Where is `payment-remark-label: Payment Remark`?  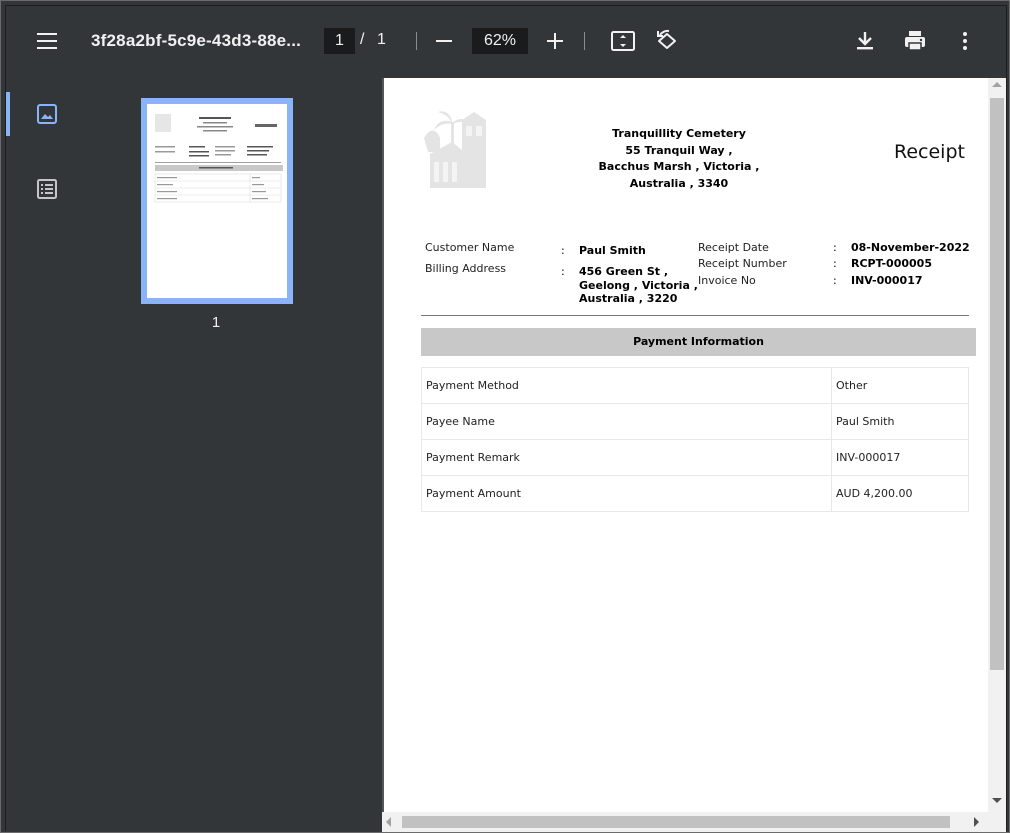
payment-remark-label: Payment Remark is located at coordinates (626, 457).